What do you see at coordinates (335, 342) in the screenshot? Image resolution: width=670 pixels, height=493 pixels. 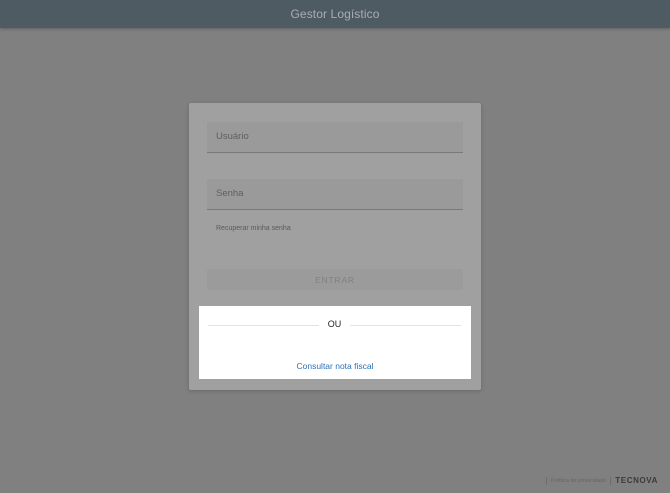 I see `alternative-panel: OU Consultar nota fiscal` at bounding box center [335, 342].